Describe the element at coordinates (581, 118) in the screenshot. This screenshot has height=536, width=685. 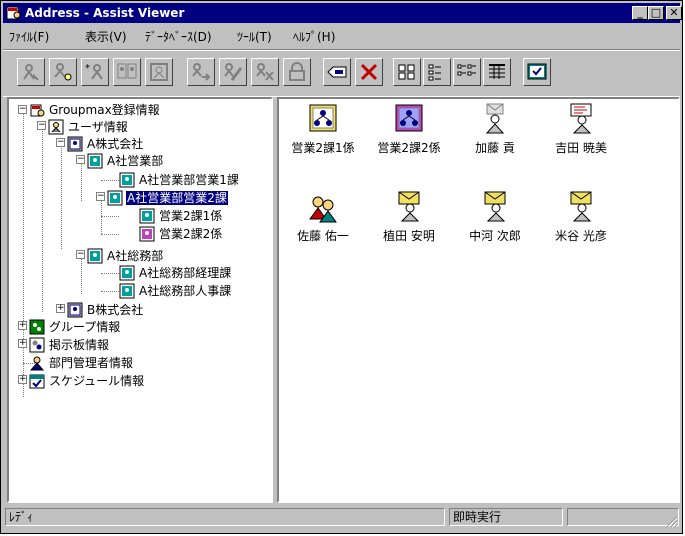
I see `user-red-mail-icon` at that location.